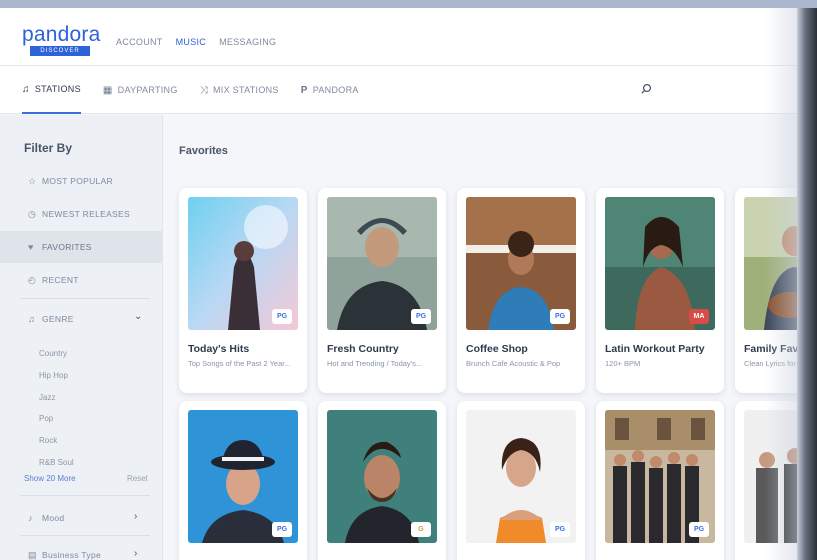 This screenshot has width=817, height=560. I want to click on station-subtitle: 120+ BPM, so click(623, 363).